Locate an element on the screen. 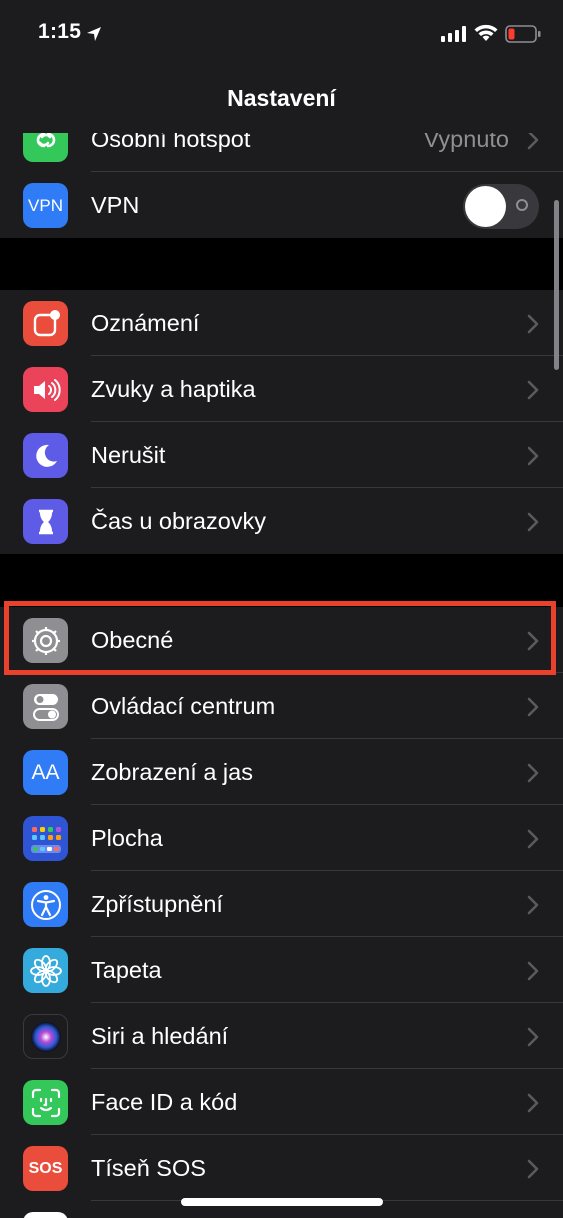  row-label: Face ID a kód is located at coordinates (164, 1102).